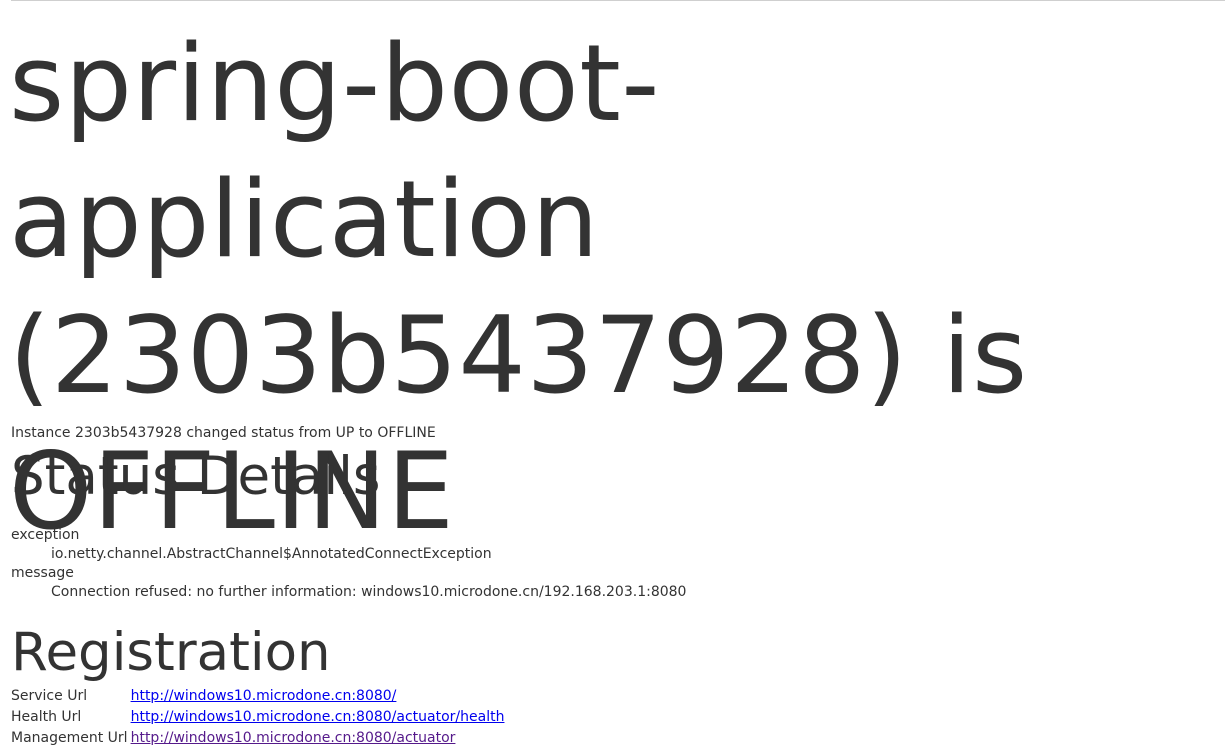 The width and height of the screenshot is (1229, 746). What do you see at coordinates (196, 476) in the screenshot?
I see `status-details-heading: Status Details` at bounding box center [196, 476].